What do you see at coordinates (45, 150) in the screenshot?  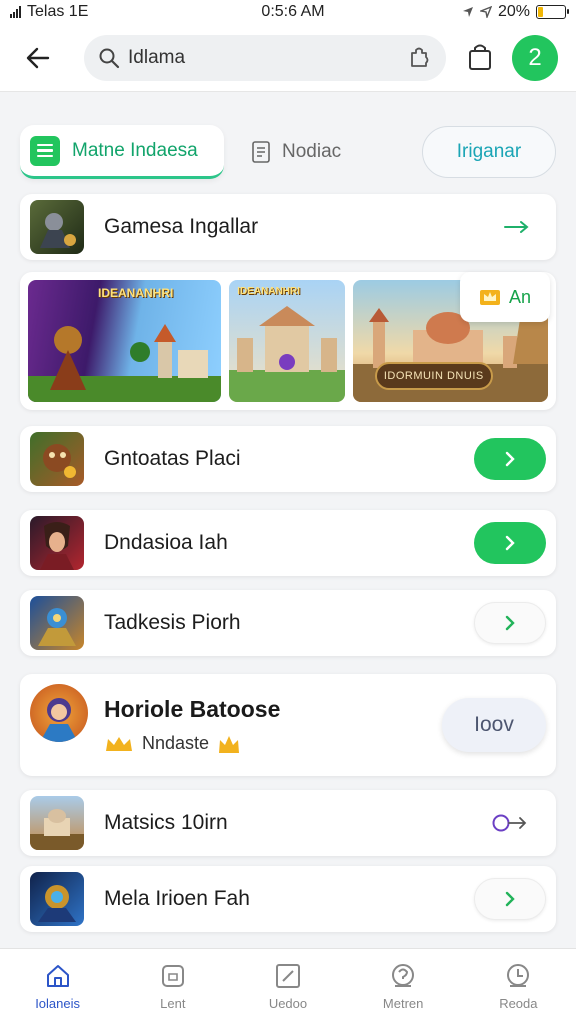 I see `list-icon` at bounding box center [45, 150].